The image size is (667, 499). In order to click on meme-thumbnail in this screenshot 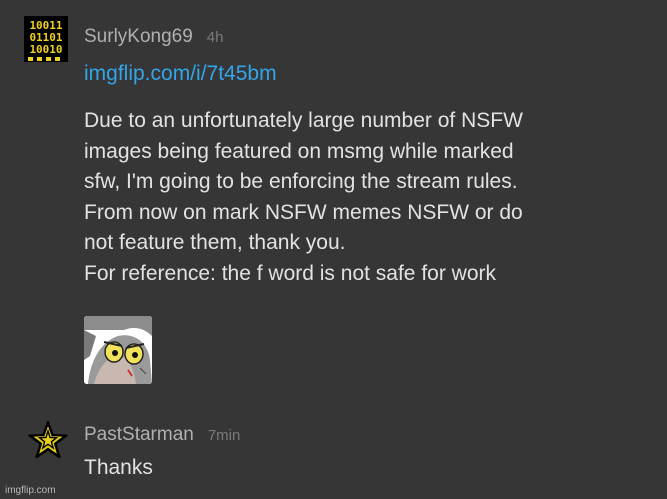, I will do `click(118, 350)`.